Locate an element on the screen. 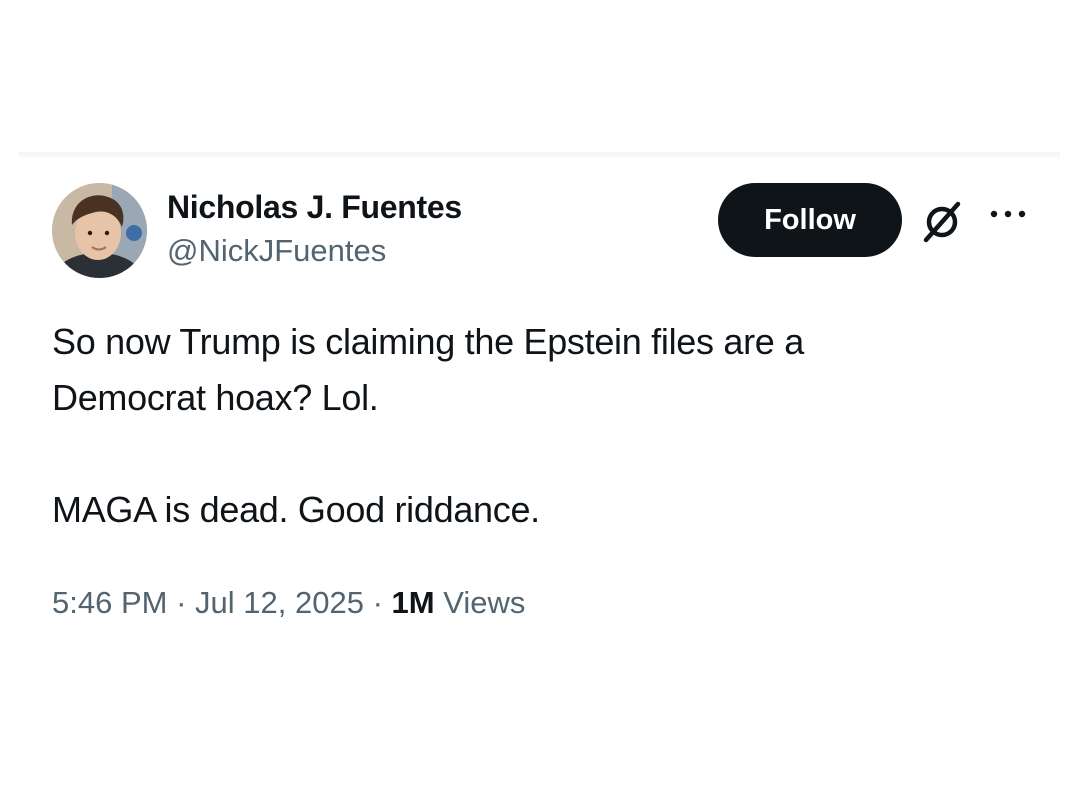  avatar is located at coordinates (99, 230).